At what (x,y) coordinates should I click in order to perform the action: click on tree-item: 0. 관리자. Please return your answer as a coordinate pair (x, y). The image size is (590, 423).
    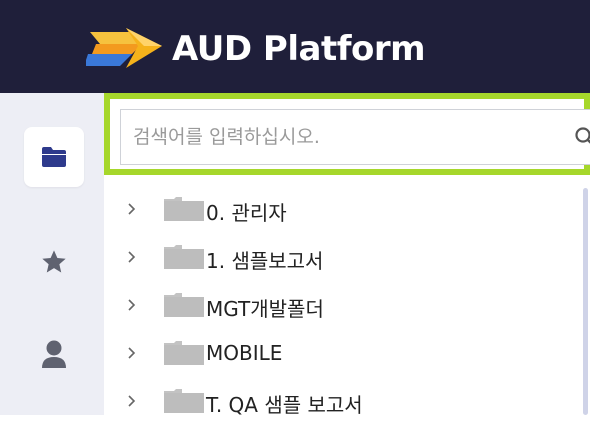
    Looking at the image, I should click on (339, 209).